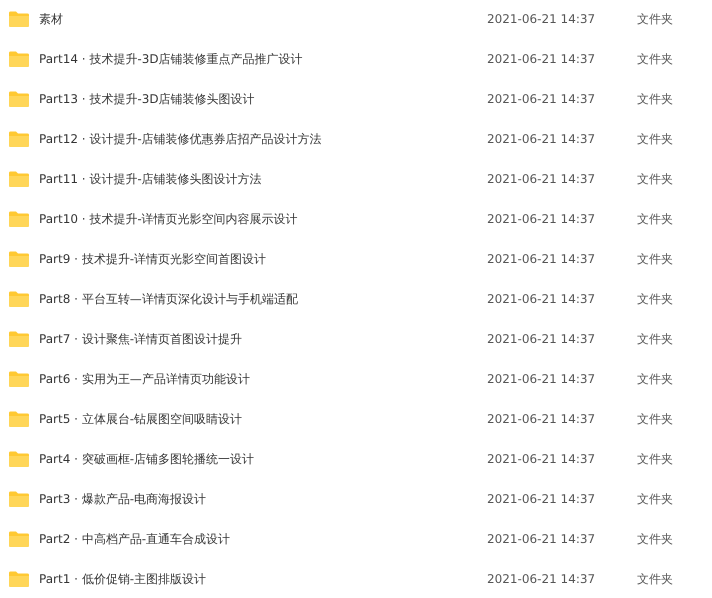 This screenshot has width=712, height=598. I want to click on folder-name: Part9 · 技术提升-详情页光影空间首图设计, so click(263, 259).